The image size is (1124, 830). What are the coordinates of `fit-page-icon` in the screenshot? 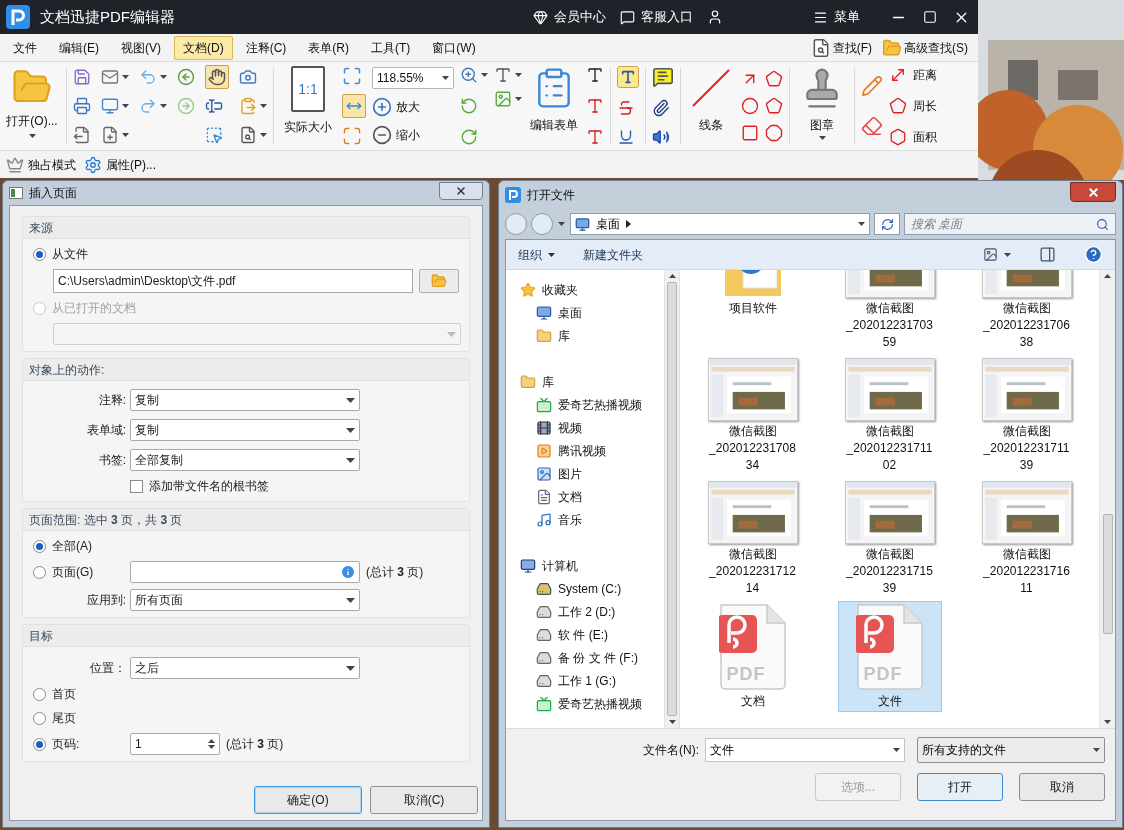 It's located at (352, 76).